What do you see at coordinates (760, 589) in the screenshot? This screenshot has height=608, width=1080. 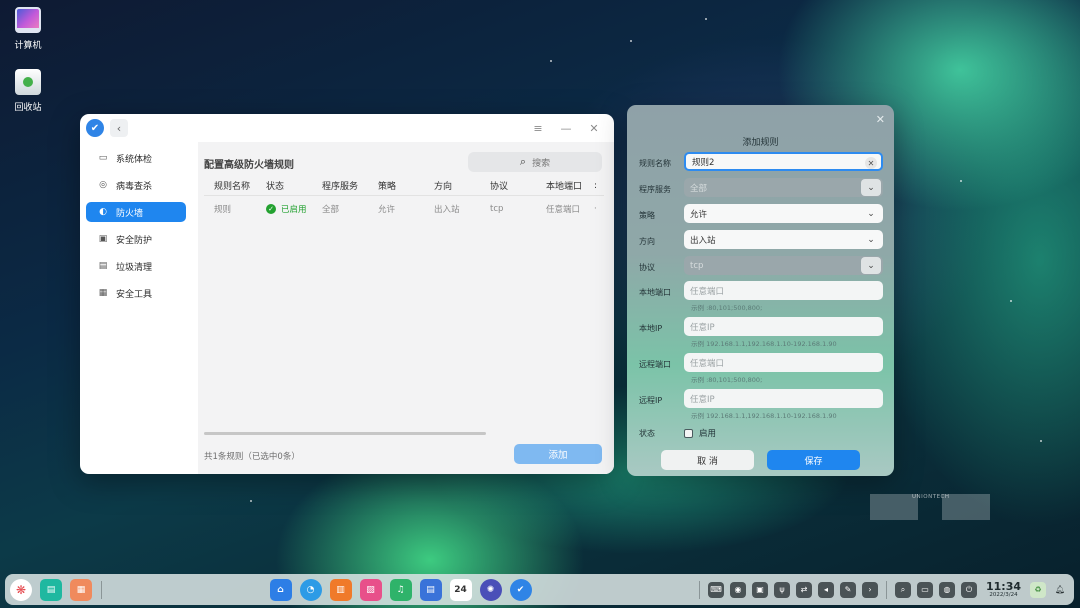 I see `screenshot-icon: ▣` at bounding box center [760, 589].